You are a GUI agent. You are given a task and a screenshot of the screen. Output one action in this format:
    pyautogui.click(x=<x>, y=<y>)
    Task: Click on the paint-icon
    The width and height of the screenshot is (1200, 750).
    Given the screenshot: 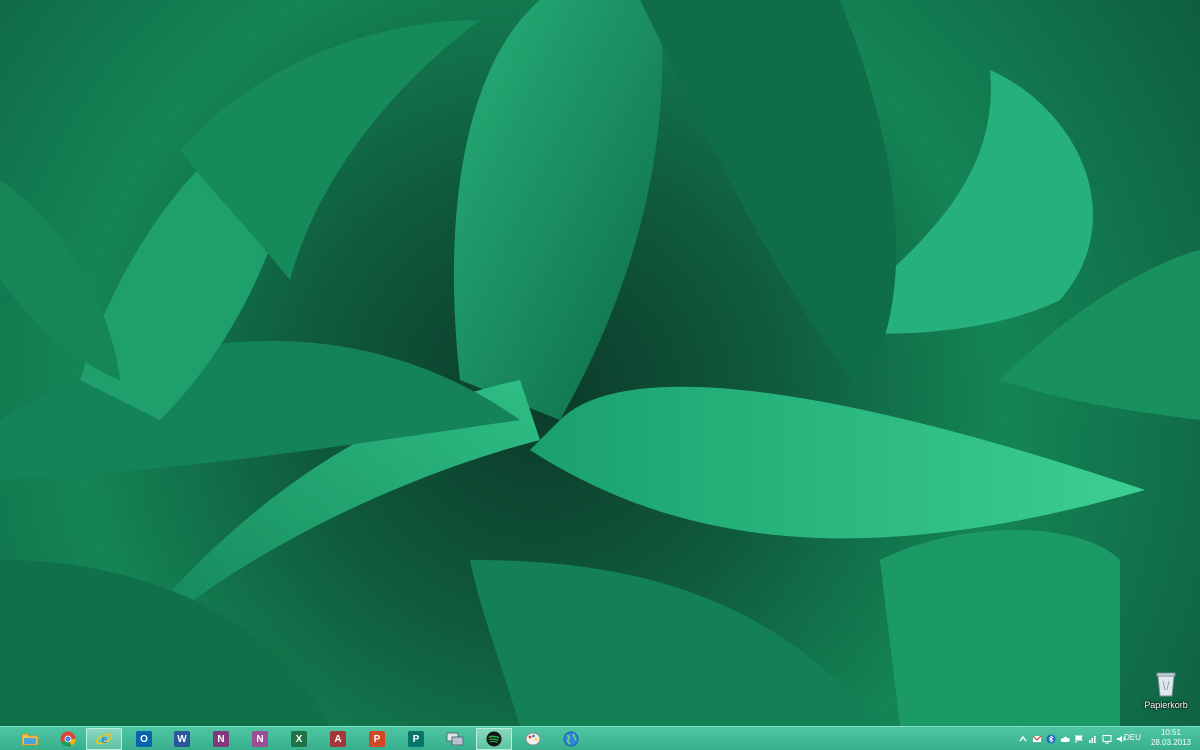 What is the action you would take?
    pyautogui.click(x=533, y=739)
    